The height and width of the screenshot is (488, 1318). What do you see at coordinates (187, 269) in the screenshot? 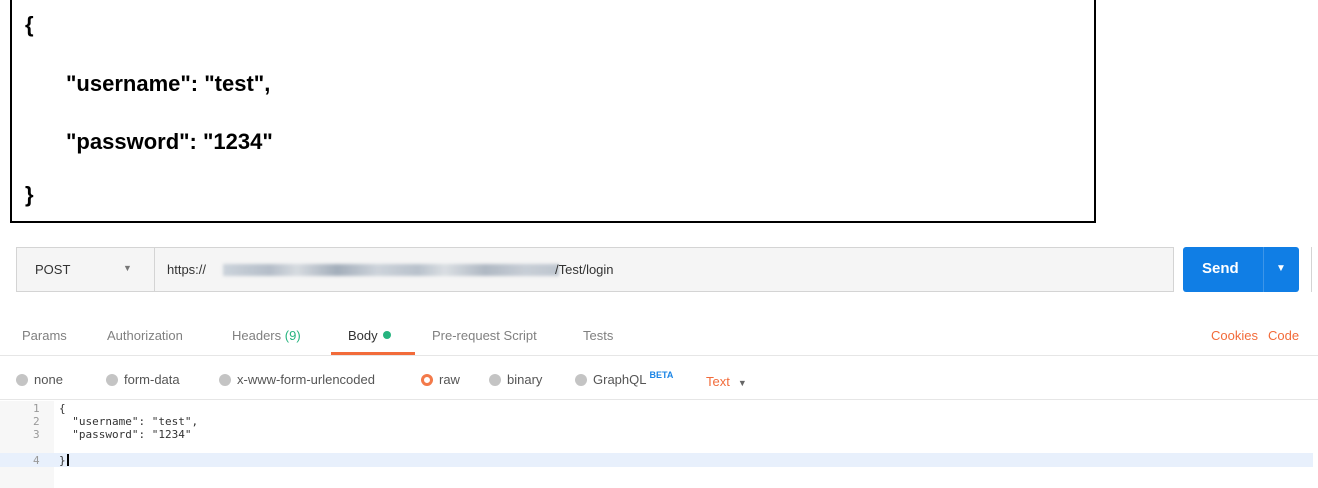
I see `url-prefix: https://` at bounding box center [187, 269].